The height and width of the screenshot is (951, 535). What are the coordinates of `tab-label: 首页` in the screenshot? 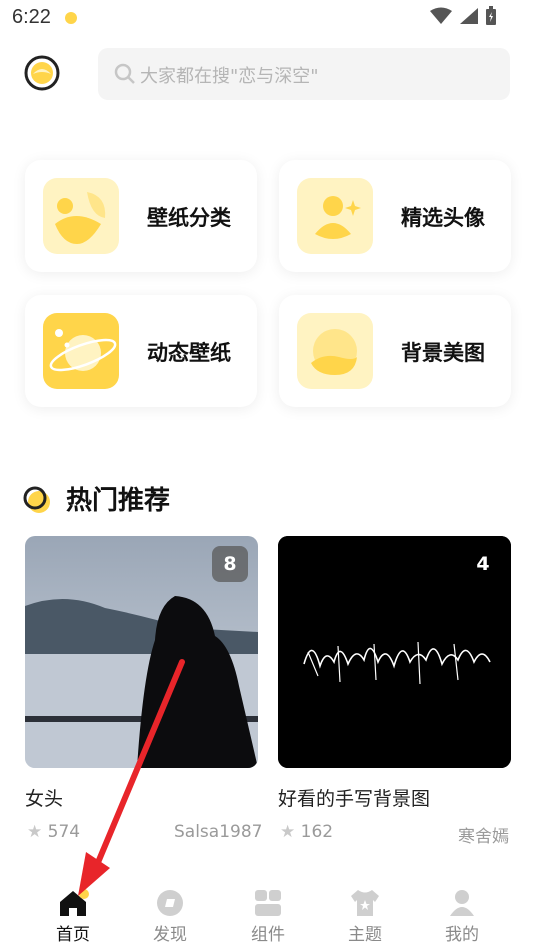 It's located at (73, 935).